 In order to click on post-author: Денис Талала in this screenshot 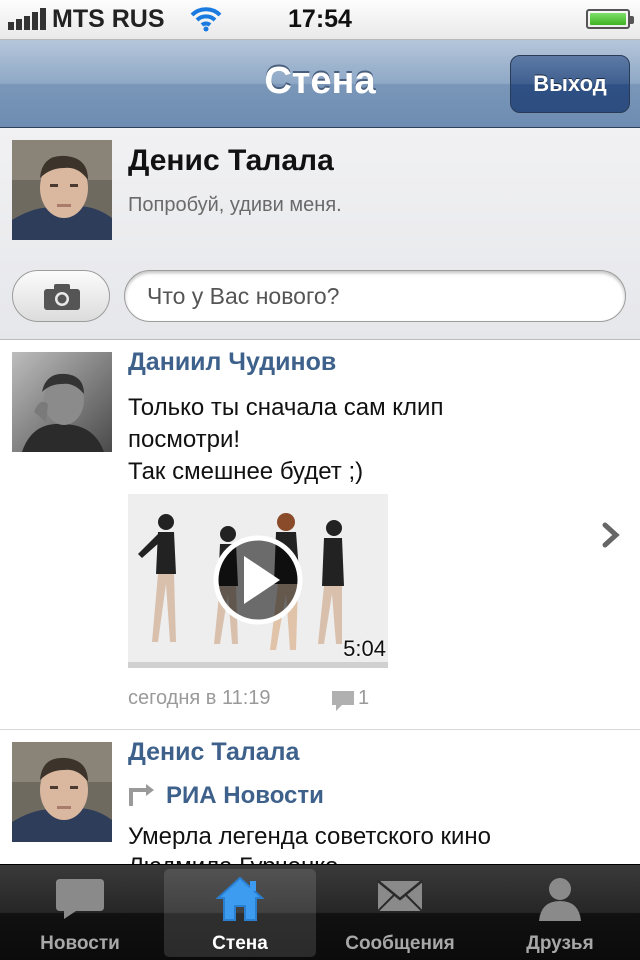, I will do `click(213, 752)`.